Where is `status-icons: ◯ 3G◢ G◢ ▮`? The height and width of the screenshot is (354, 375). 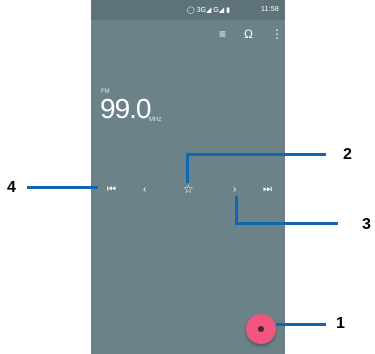
status-icons: ◯ 3G◢ G◢ ▮ is located at coordinates (208, 10).